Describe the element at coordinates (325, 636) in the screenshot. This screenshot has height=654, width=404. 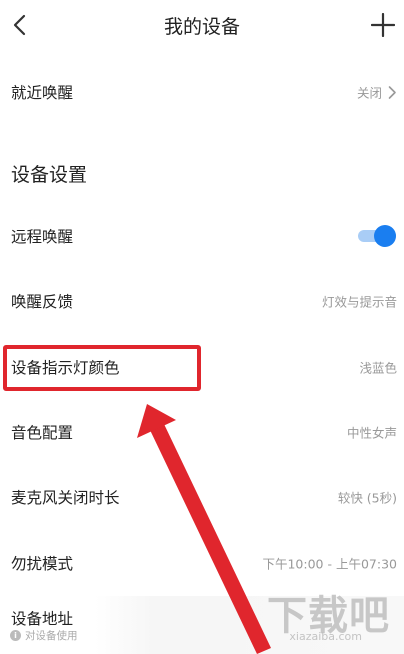
I see `watermark-url: xiazaiba.com` at that location.